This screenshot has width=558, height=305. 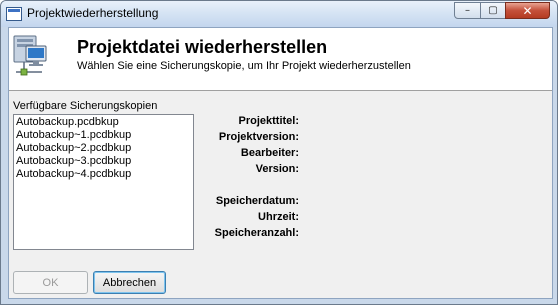 I want to click on title-bar: Projektwiederherstellung – ▢ ✕, so click(x=279, y=14).